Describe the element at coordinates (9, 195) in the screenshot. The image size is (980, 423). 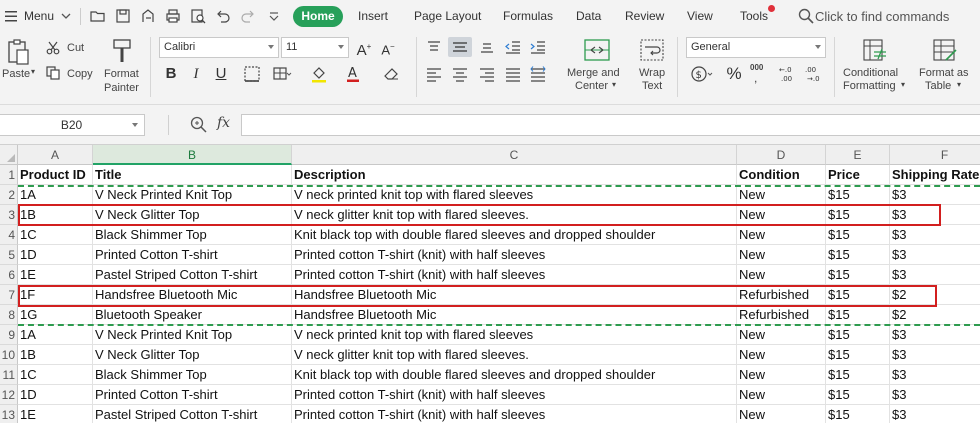
I see `row-header: 2` at that location.